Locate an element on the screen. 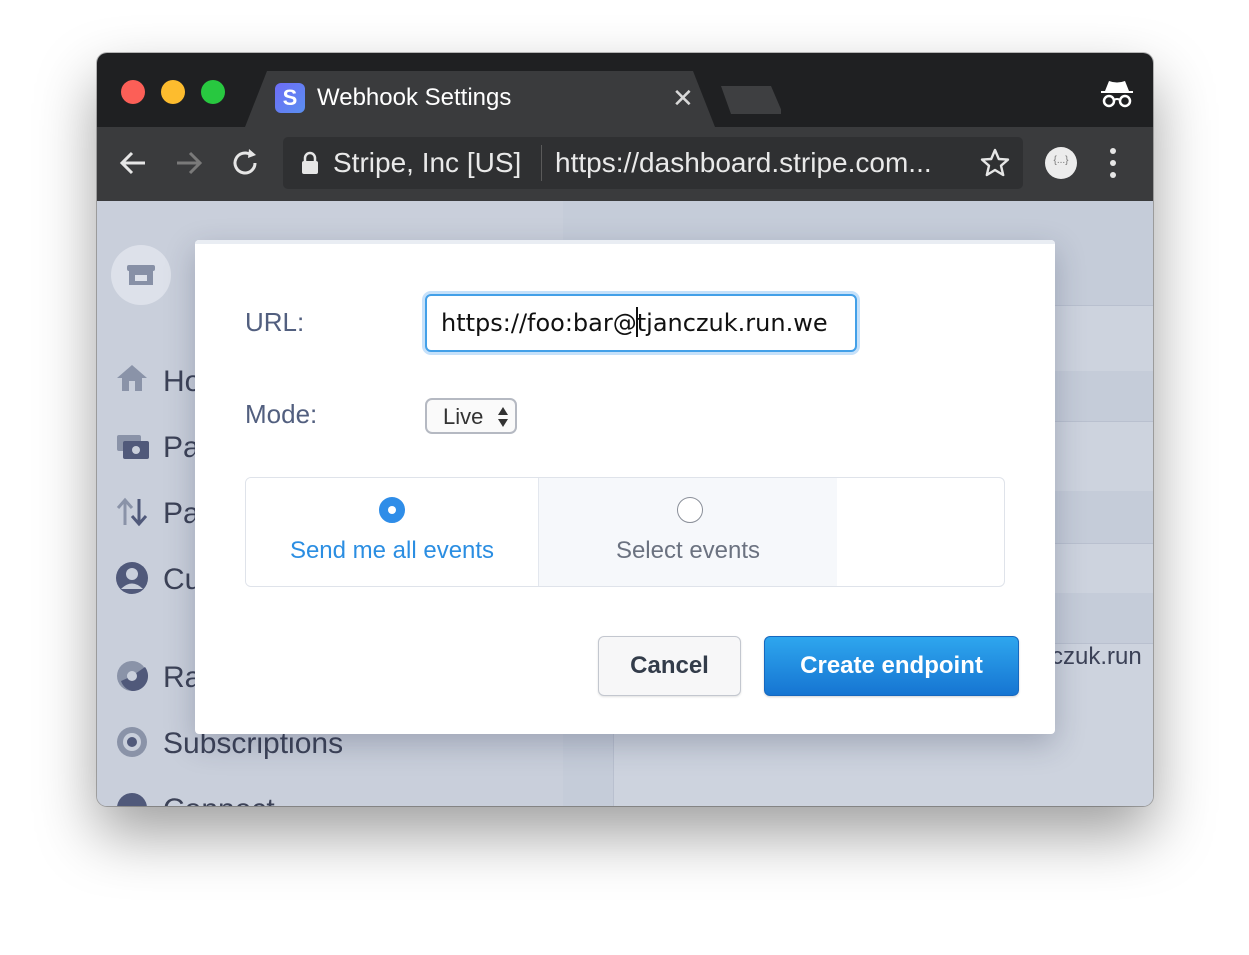 This screenshot has width=1249, height=955. store-avatar is located at coordinates (141, 275).